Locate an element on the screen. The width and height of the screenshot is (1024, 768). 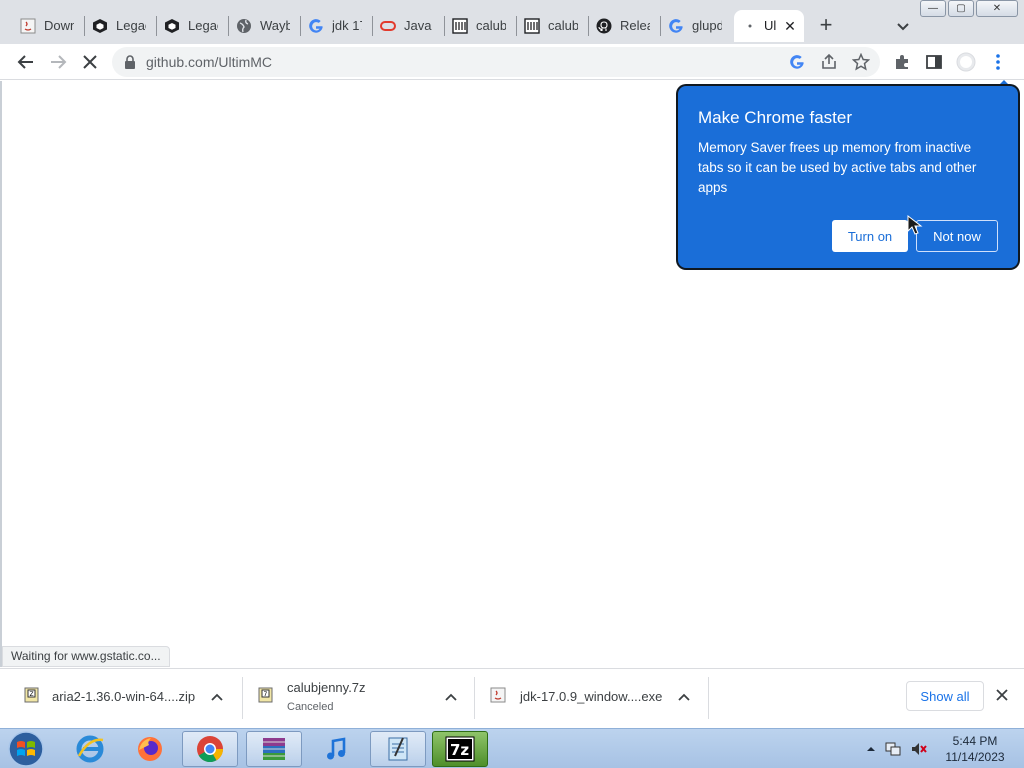
arrow-left-icon is located at coordinates (25, 62).